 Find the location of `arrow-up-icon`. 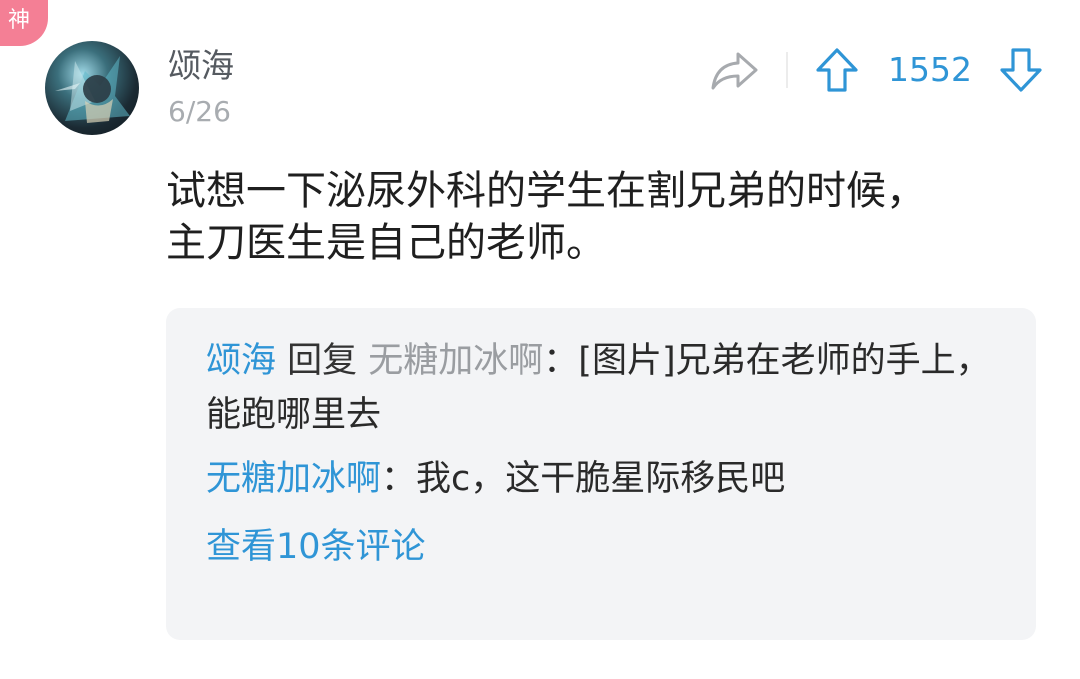

arrow-up-icon is located at coordinates (837, 70).